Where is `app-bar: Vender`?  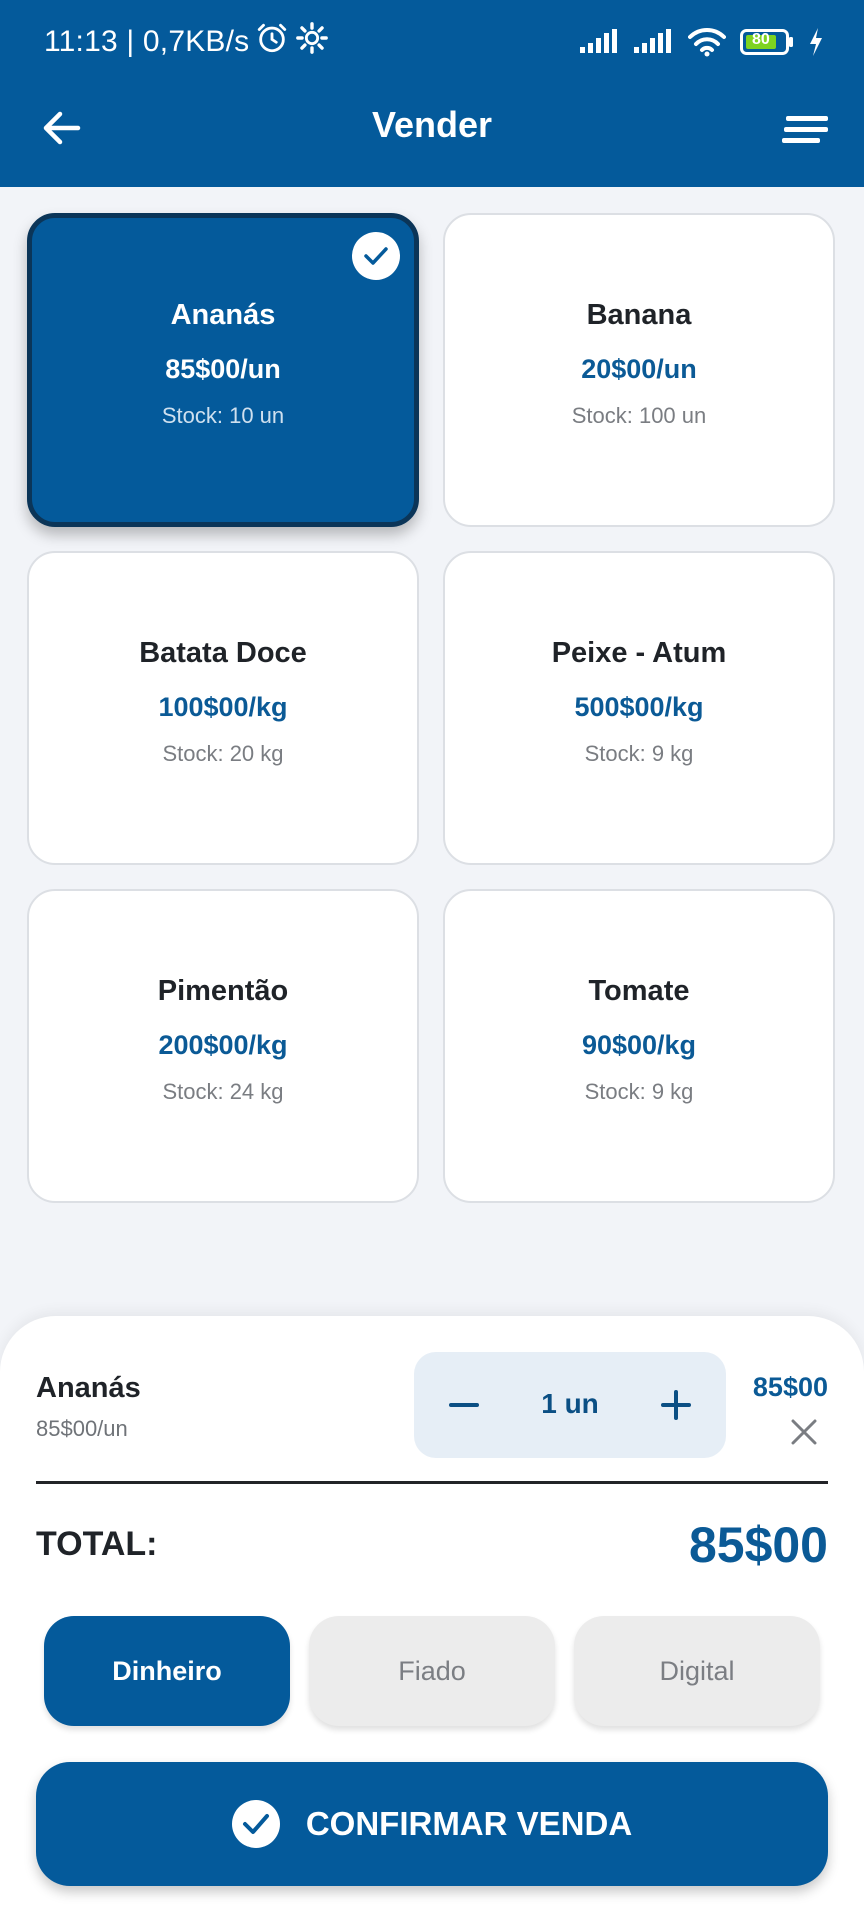
app-bar: Vender is located at coordinates (432, 135).